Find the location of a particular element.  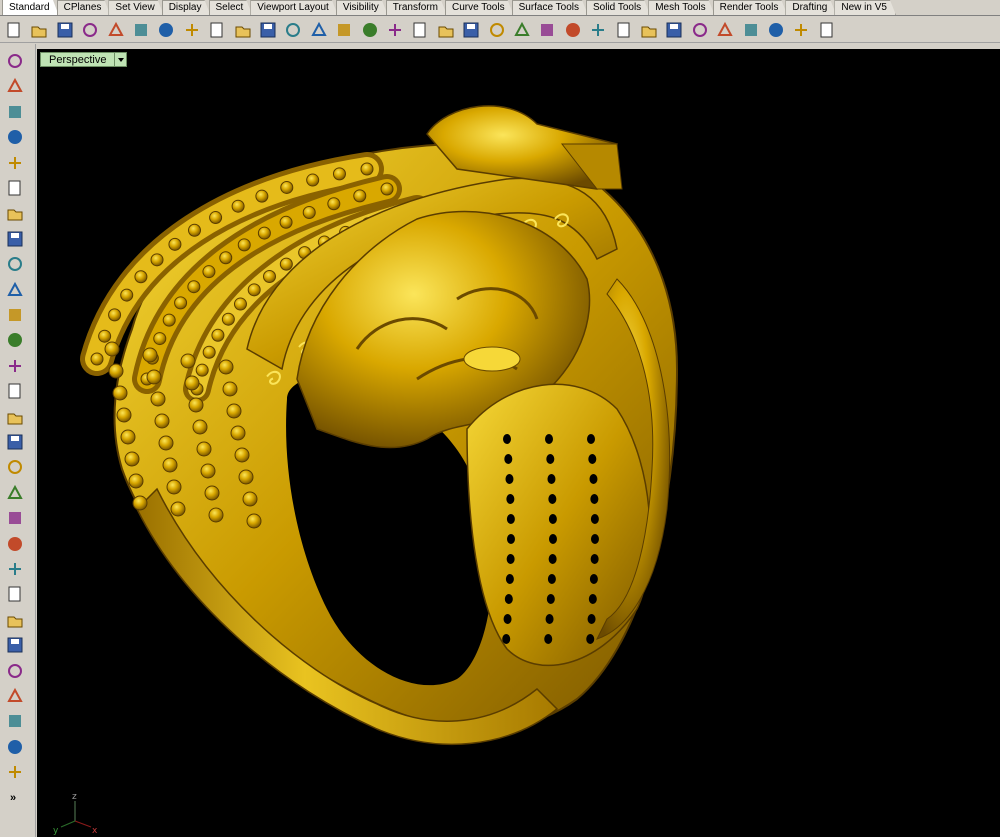

pin-icon is located at coordinates (751, 30).